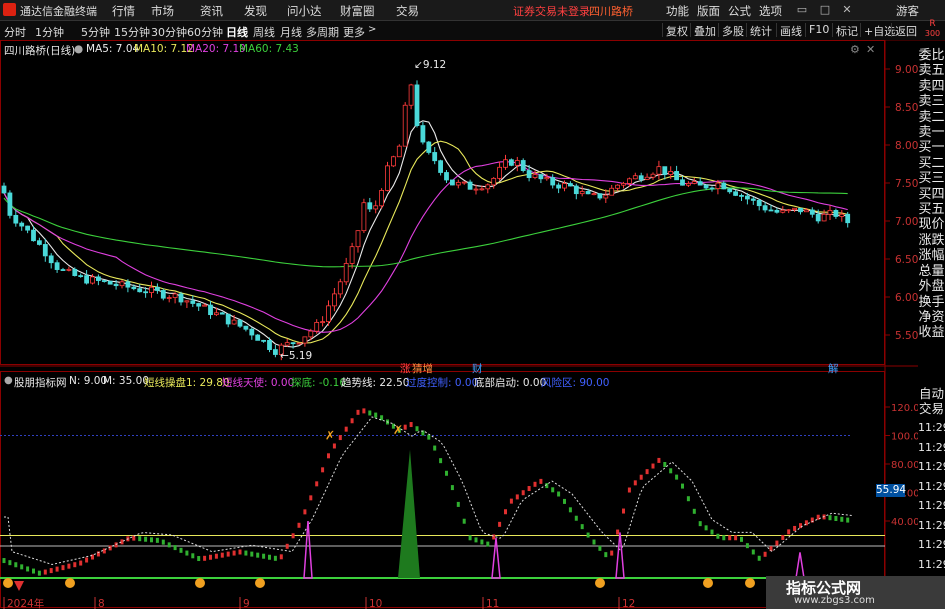 This screenshot has height=609, width=945. I want to click on fuquan-button: 复权, so click(675, 30).